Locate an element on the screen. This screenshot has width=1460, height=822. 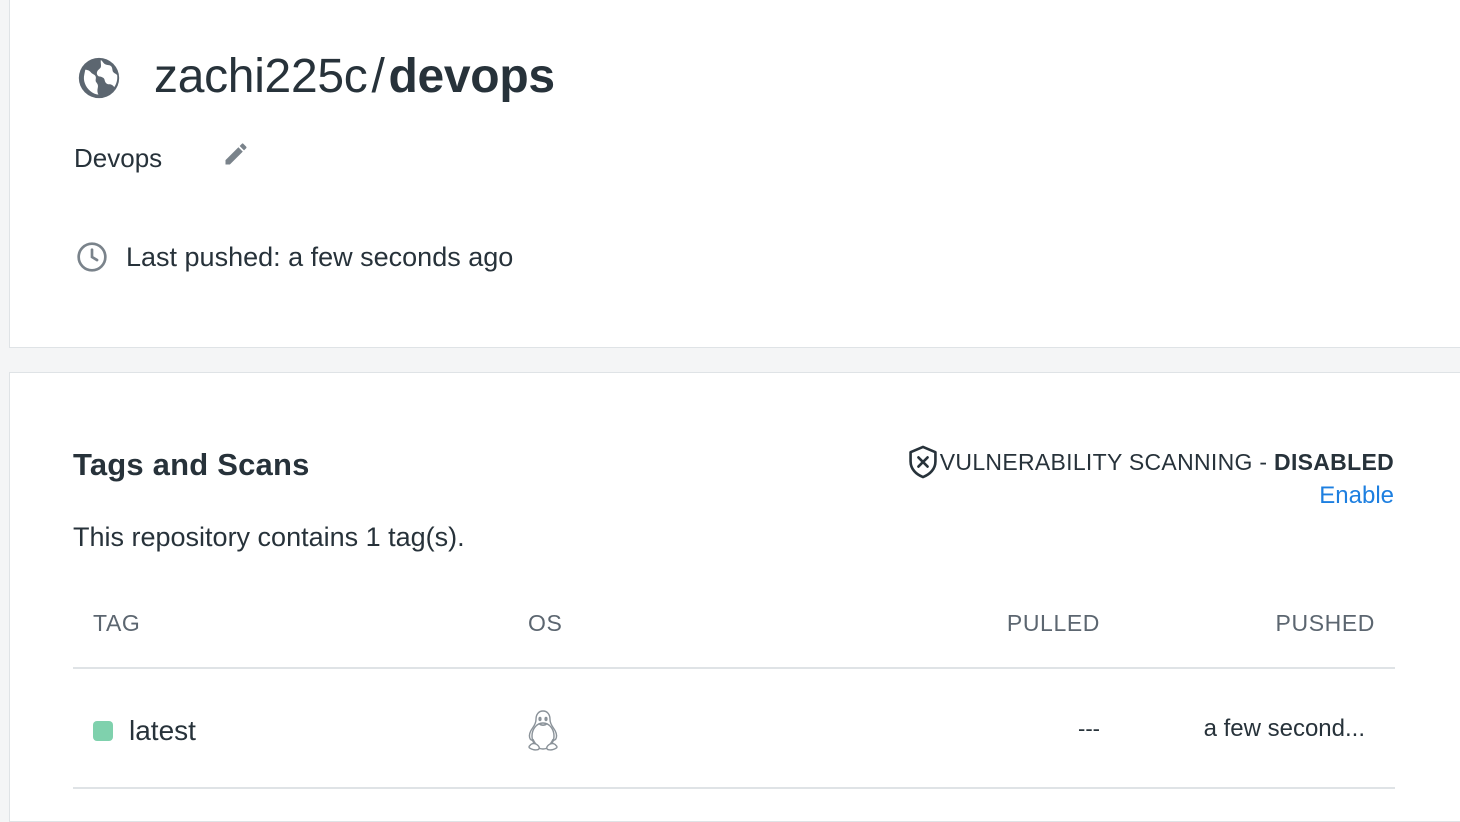
linux-icon is located at coordinates (543, 730).